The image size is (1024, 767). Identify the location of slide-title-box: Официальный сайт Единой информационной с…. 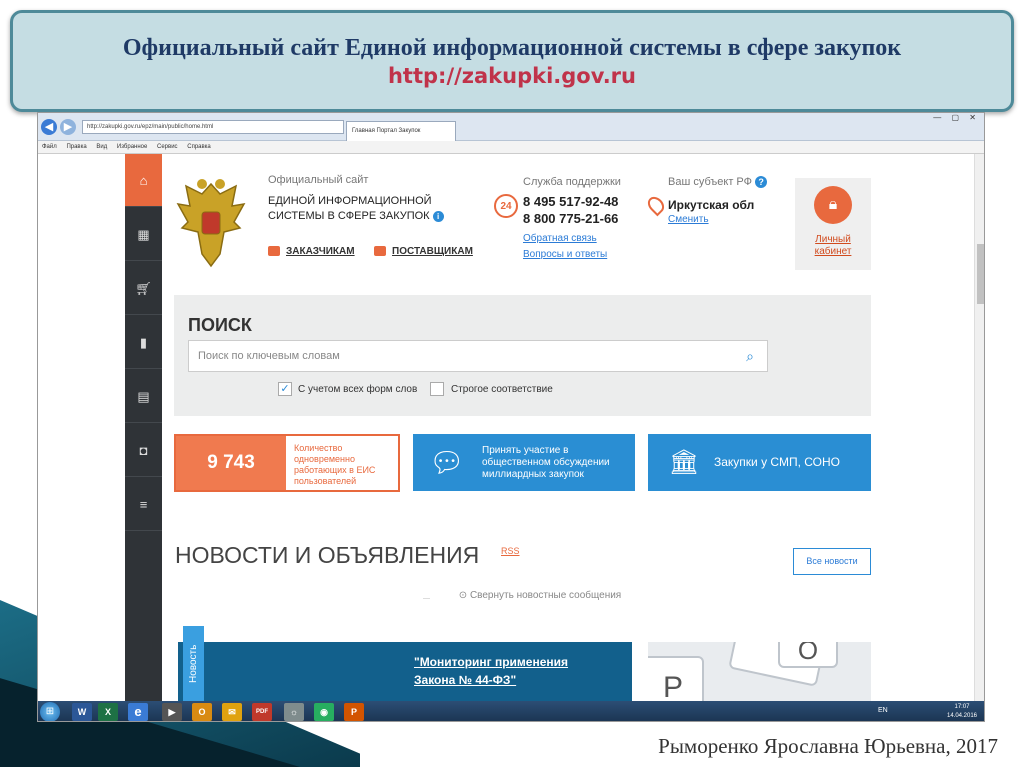
(512, 61).